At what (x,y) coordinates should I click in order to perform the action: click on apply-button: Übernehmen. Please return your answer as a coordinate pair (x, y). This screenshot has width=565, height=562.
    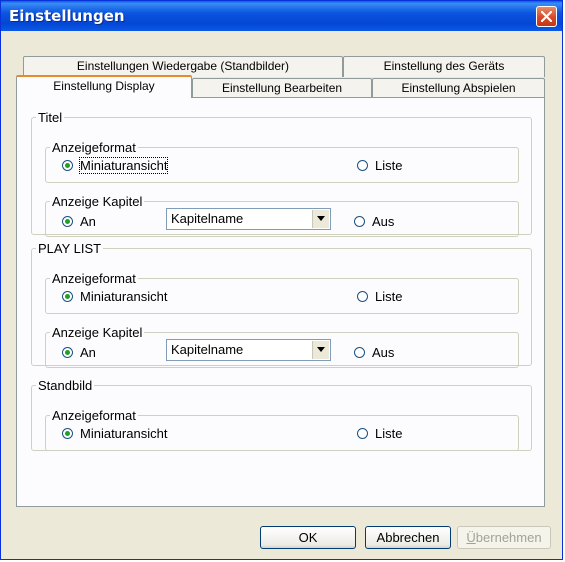
    Looking at the image, I should click on (504, 537).